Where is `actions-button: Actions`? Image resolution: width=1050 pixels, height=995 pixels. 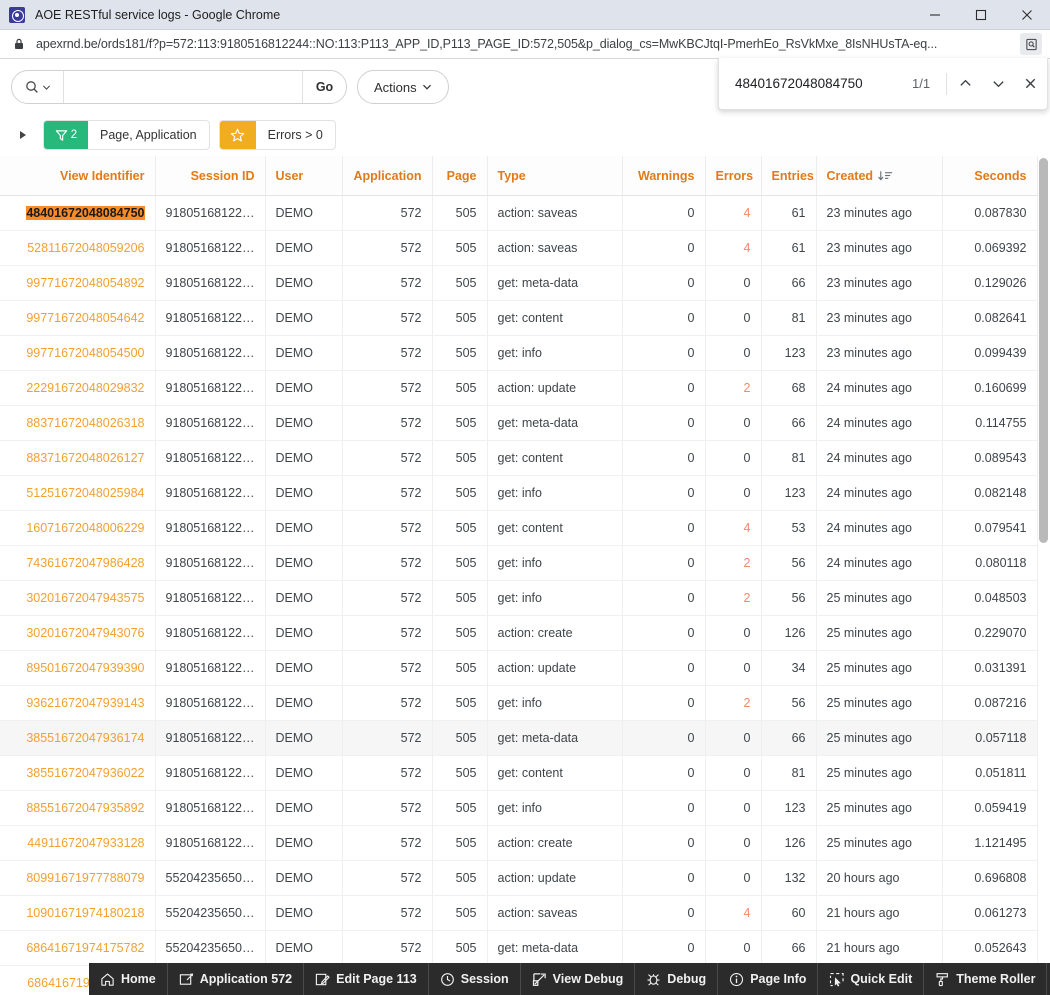 actions-button: Actions is located at coordinates (403, 87).